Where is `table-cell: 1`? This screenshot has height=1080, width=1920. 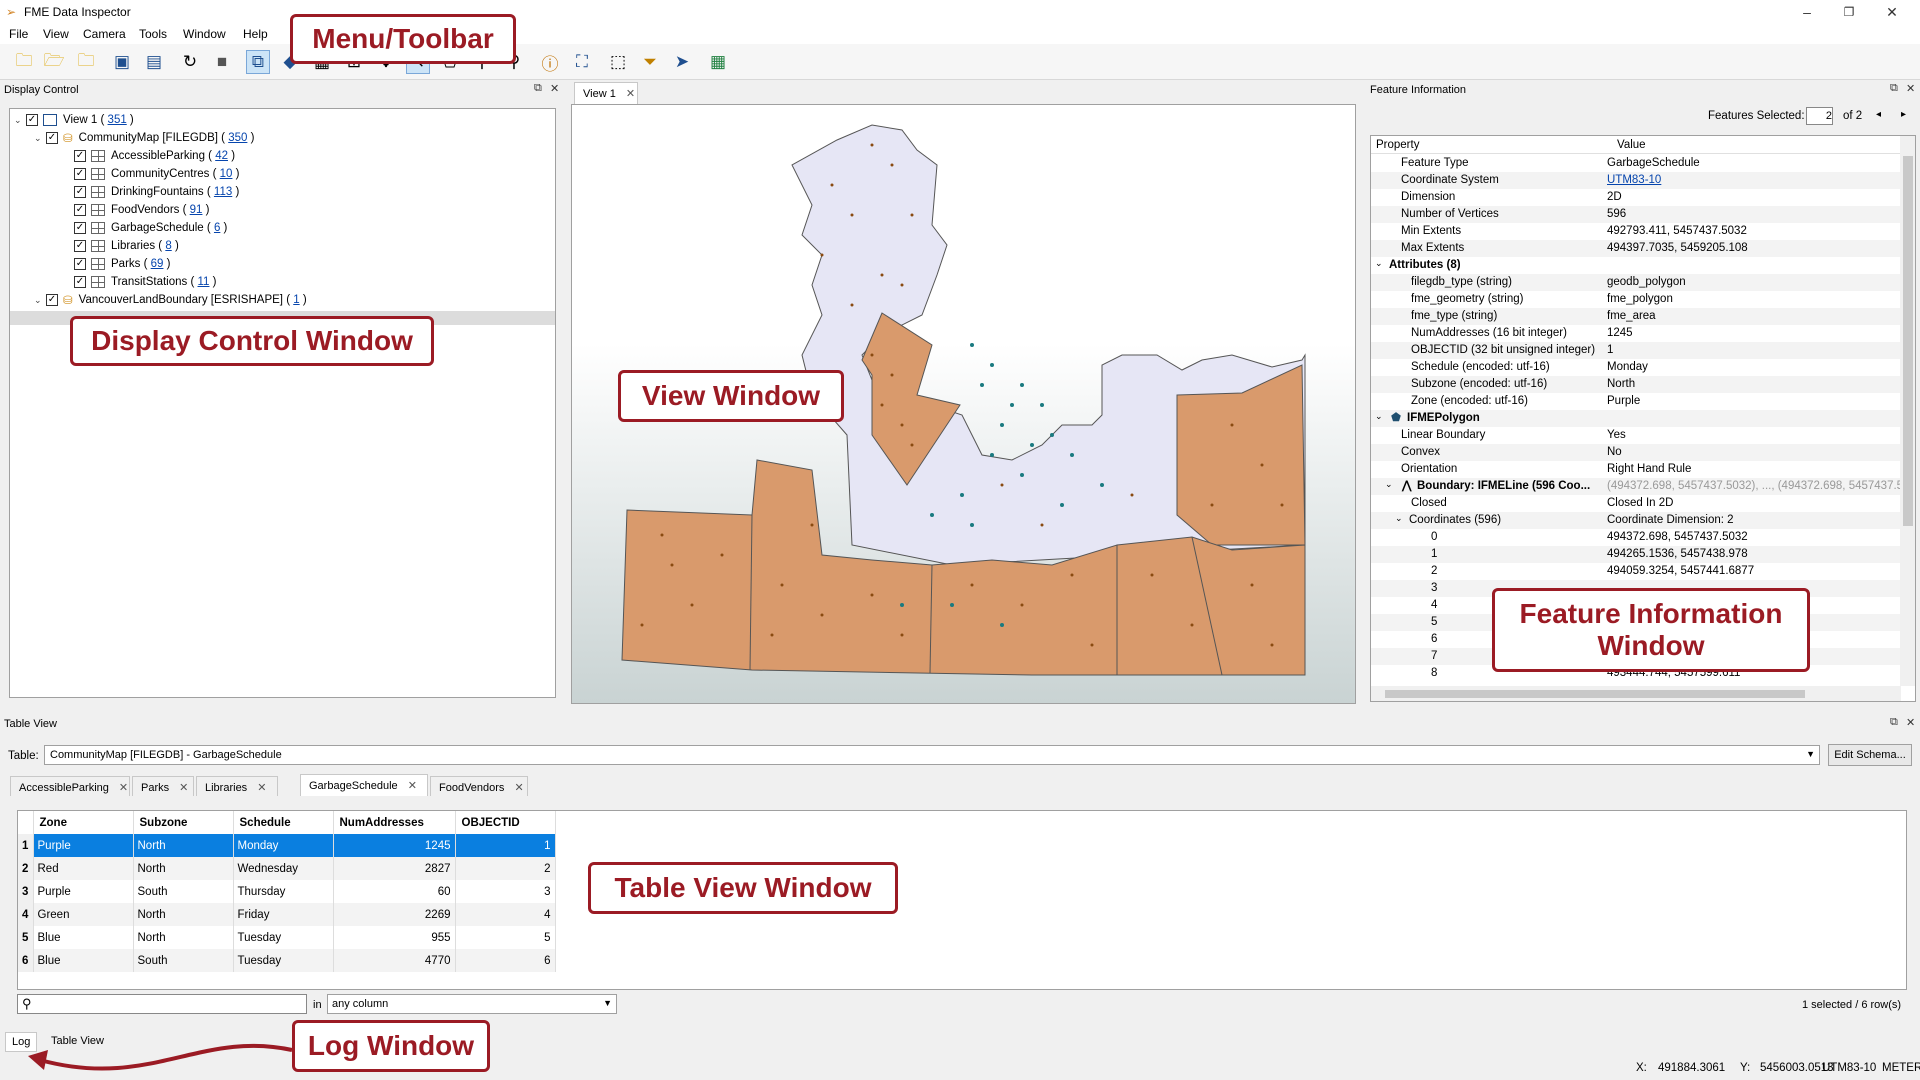
table-cell: 1 is located at coordinates (505, 845).